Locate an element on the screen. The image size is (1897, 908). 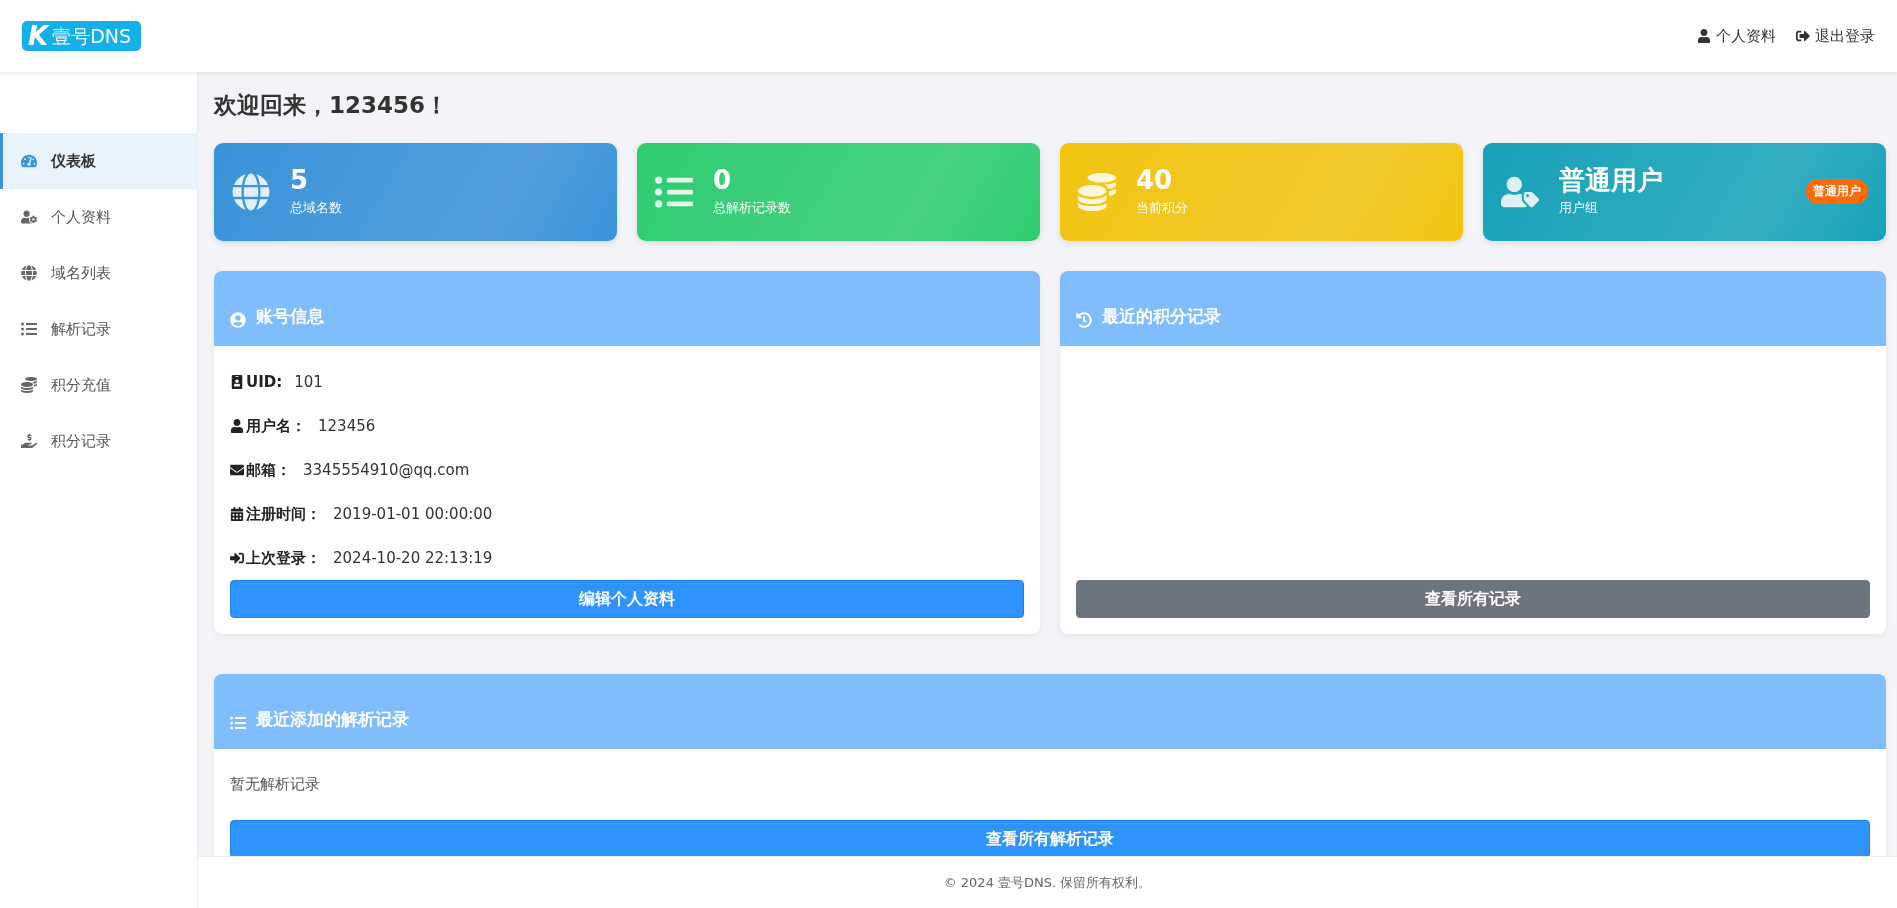
info-label: 上次登录： is located at coordinates (283, 558).